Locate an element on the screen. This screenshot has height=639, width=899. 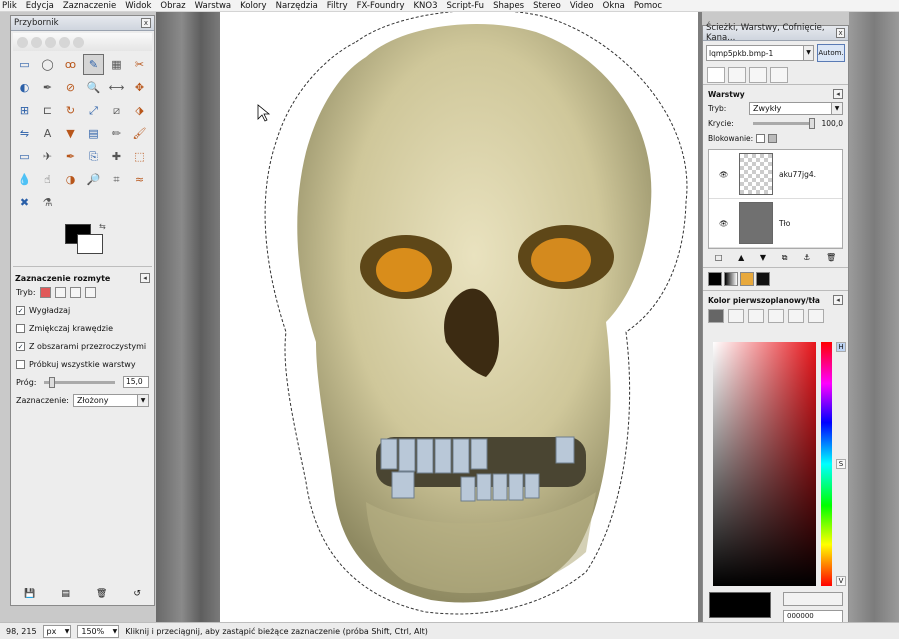
perspective-clone-icon: ⬚ is located at coordinates (139, 156).